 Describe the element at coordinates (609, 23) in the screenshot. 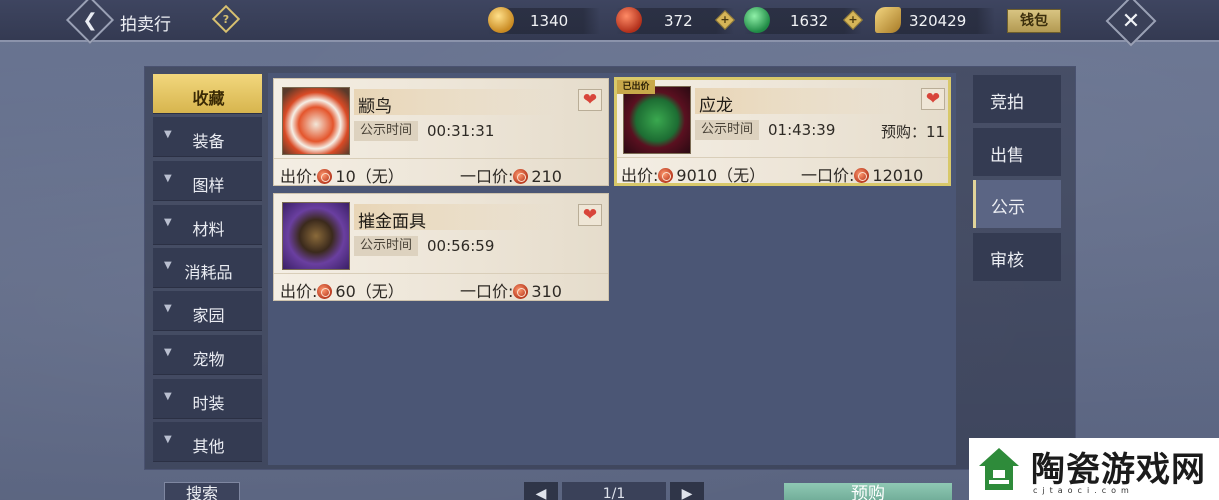

I see `top-bar: ❮ 拍卖行 ? 1340 372 + 1632 + 320429 钱包 ✕` at that location.